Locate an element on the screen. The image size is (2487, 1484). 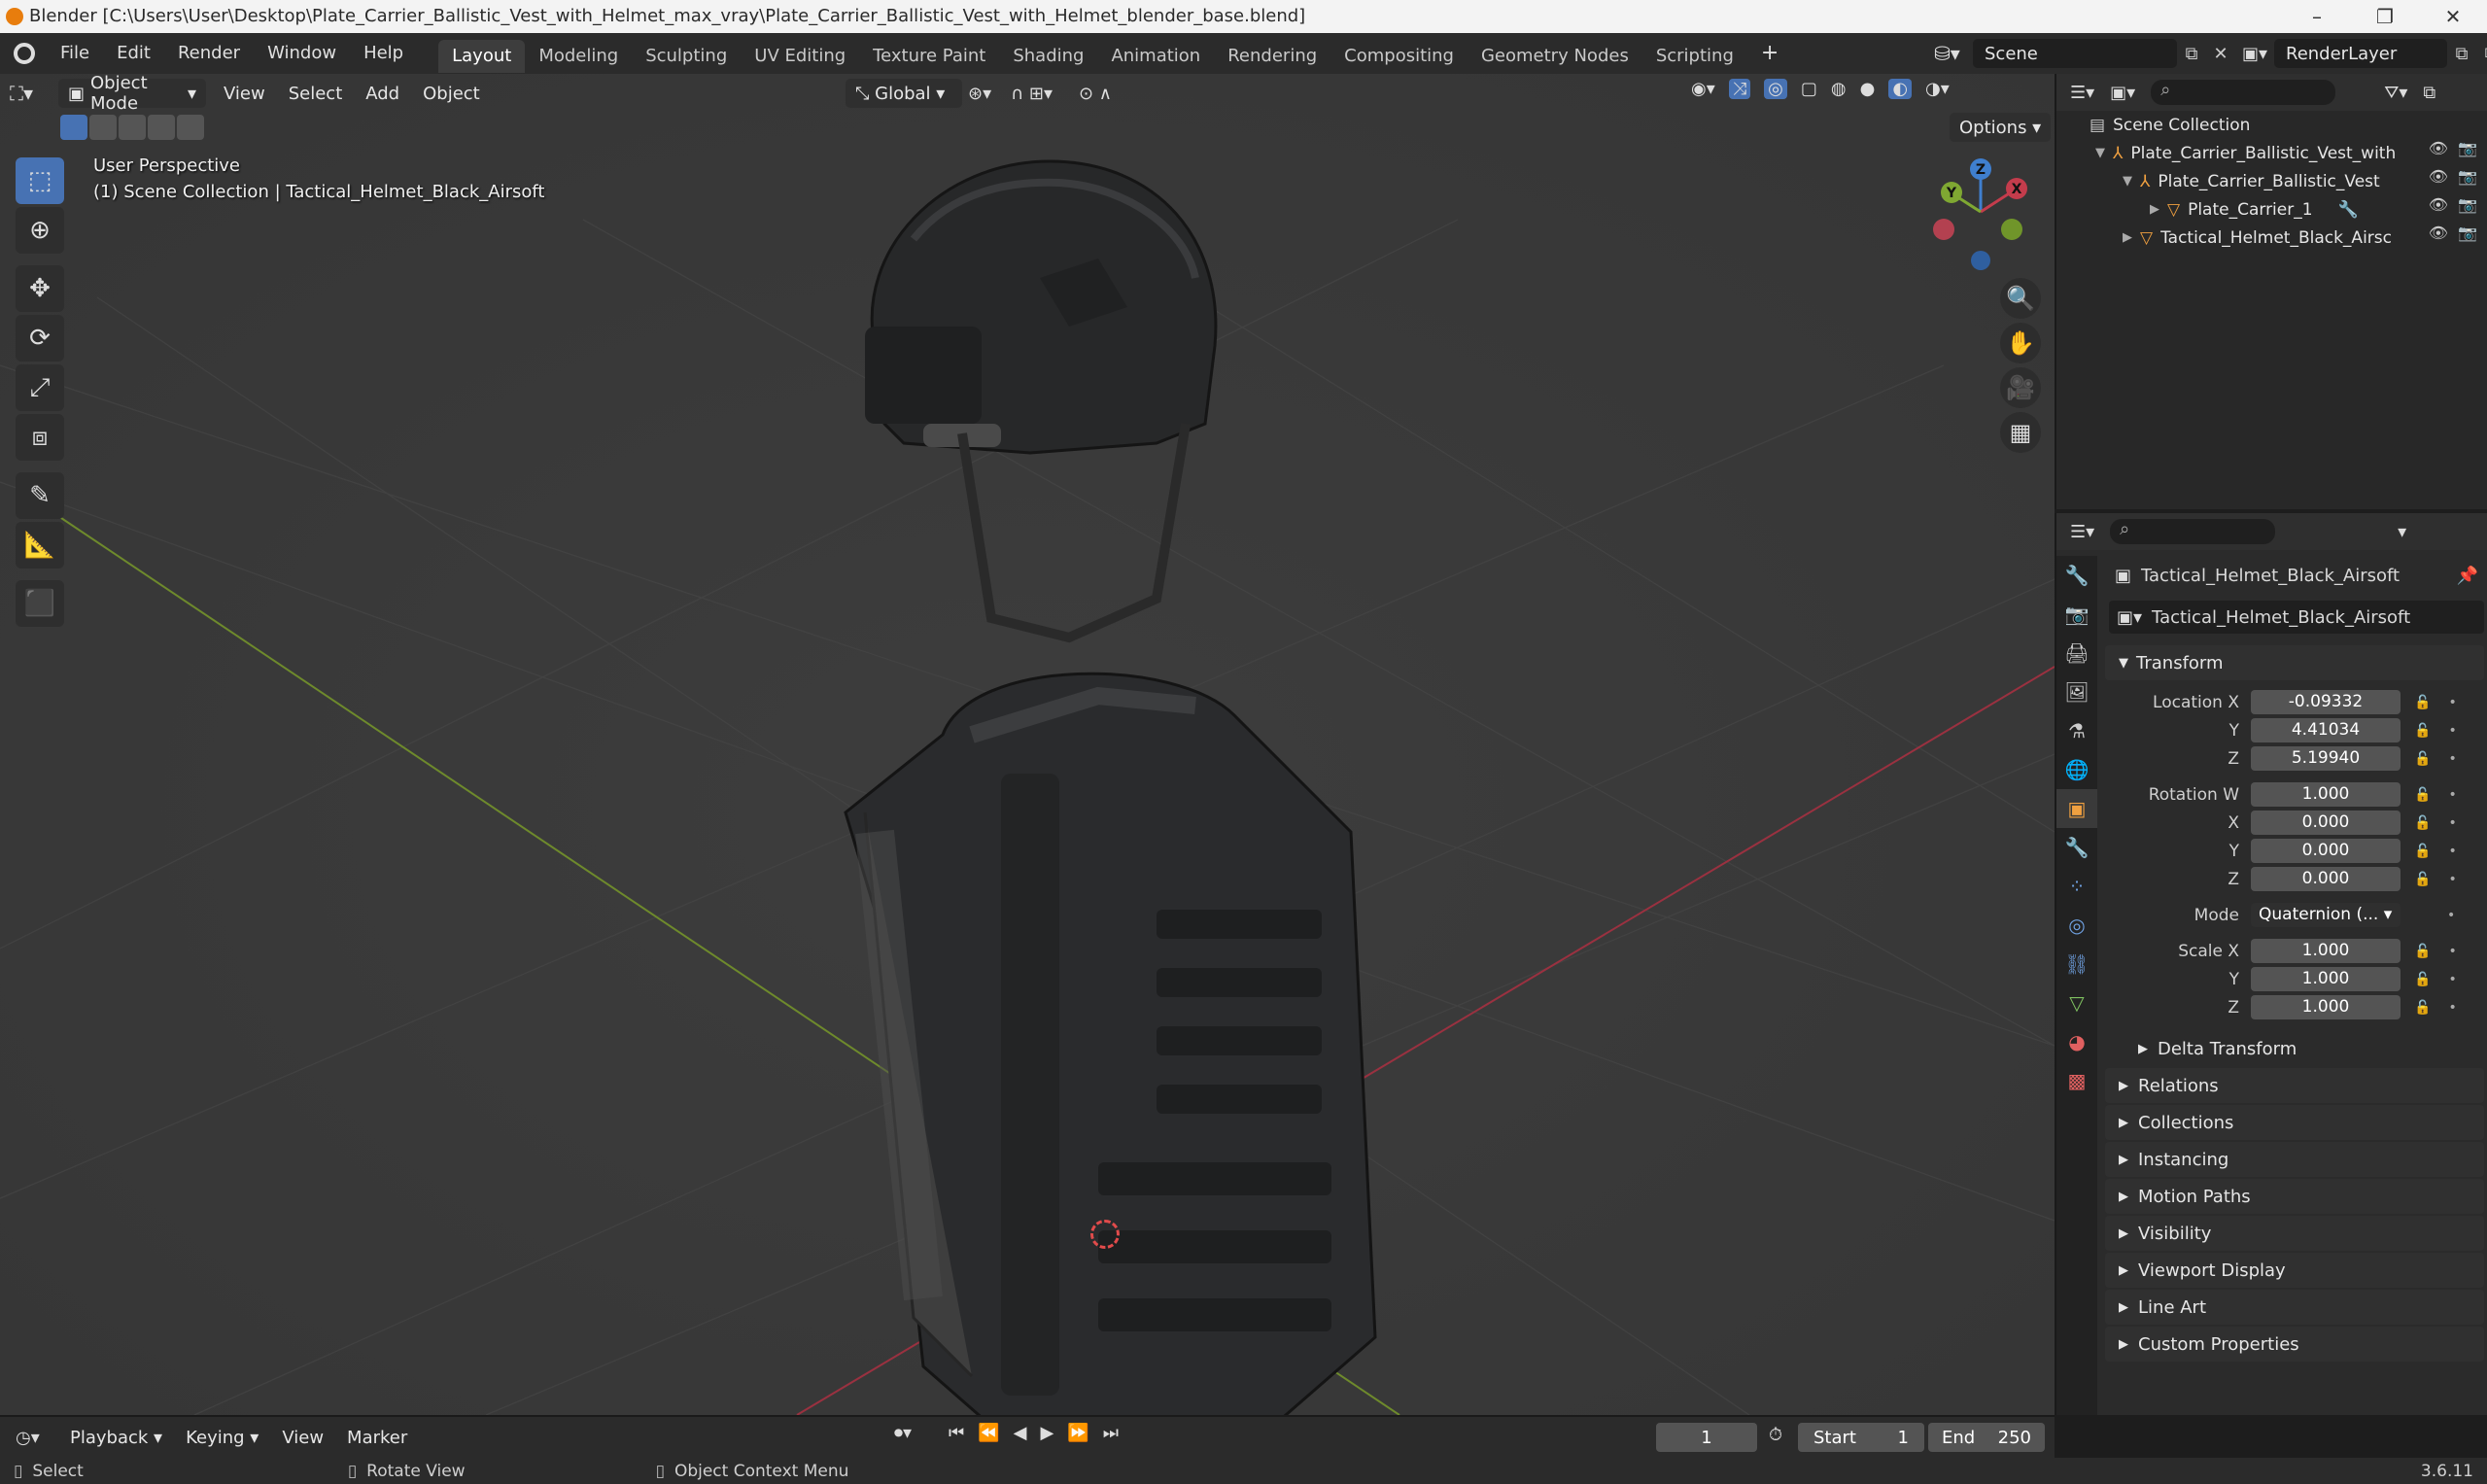
menu-help: Help is located at coordinates (383, 53).